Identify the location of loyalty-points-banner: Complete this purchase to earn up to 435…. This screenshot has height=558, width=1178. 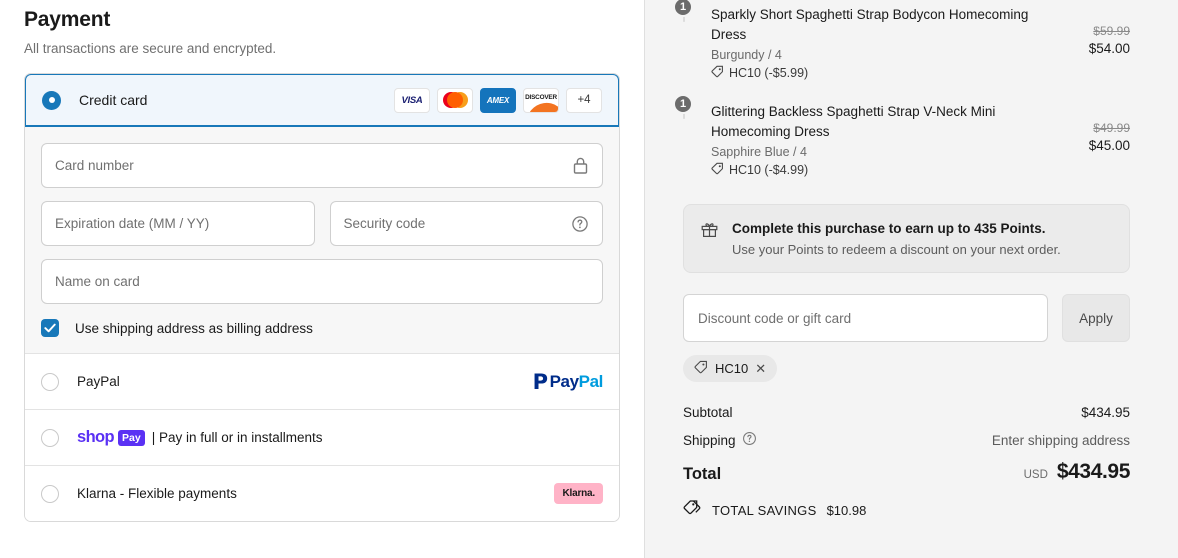
(906, 238).